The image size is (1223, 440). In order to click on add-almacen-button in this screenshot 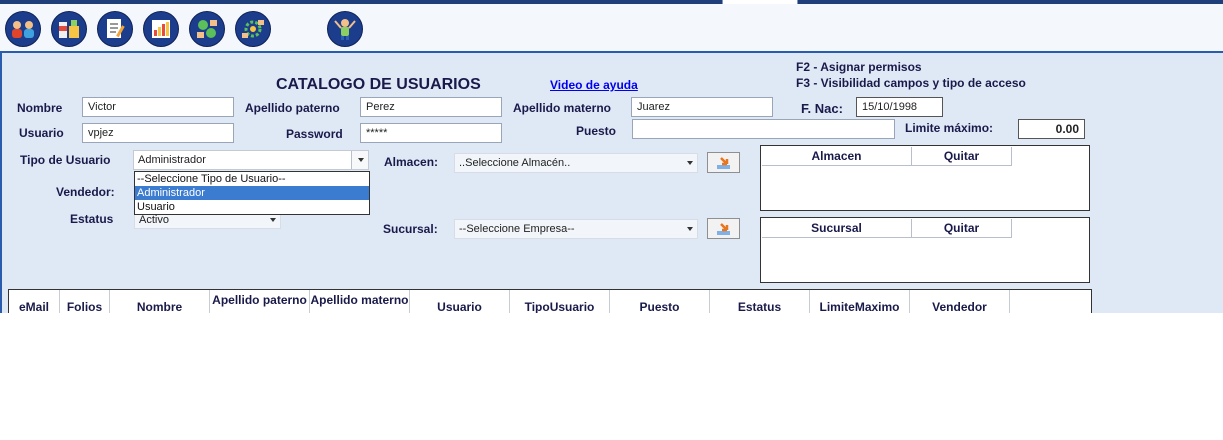, I will do `click(723, 162)`.